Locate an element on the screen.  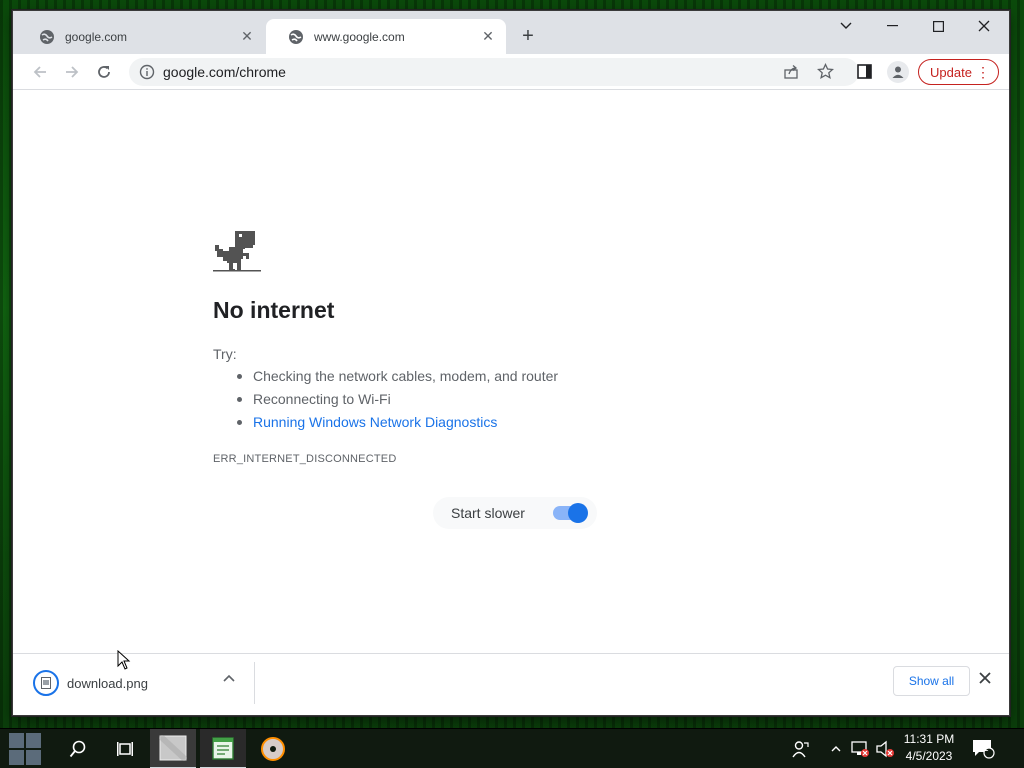
page-title: No internet is located at coordinates (274, 310).